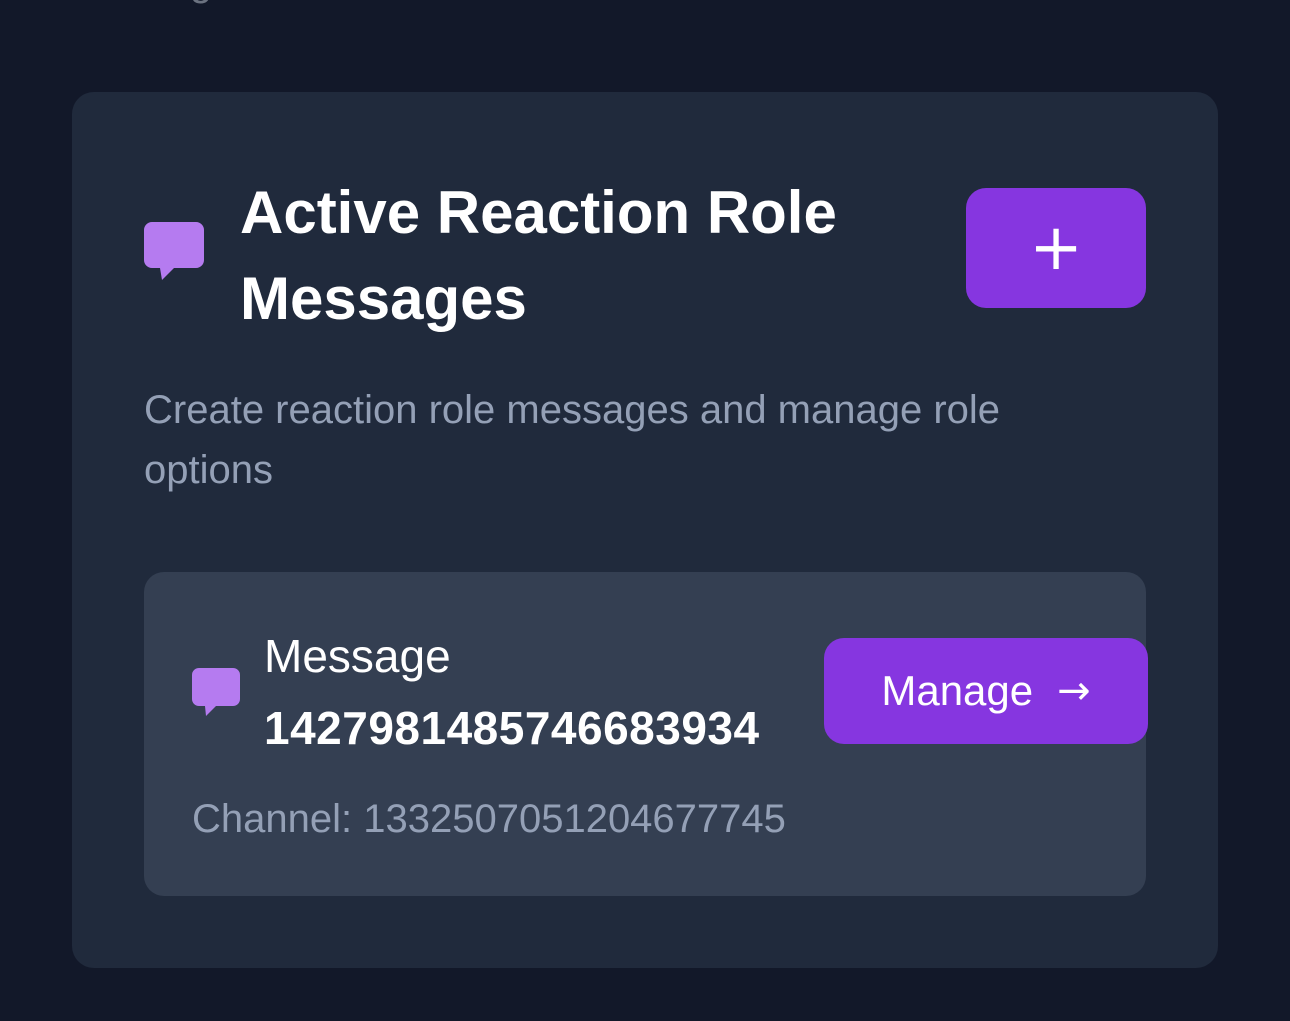  What do you see at coordinates (383, 298) in the screenshot?
I see `section-title-line2: Messages` at bounding box center [383, 298].